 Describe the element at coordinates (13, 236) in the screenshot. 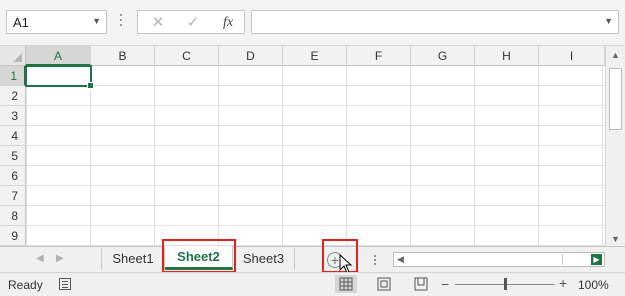

I see `row-header-9: 9` at that location.